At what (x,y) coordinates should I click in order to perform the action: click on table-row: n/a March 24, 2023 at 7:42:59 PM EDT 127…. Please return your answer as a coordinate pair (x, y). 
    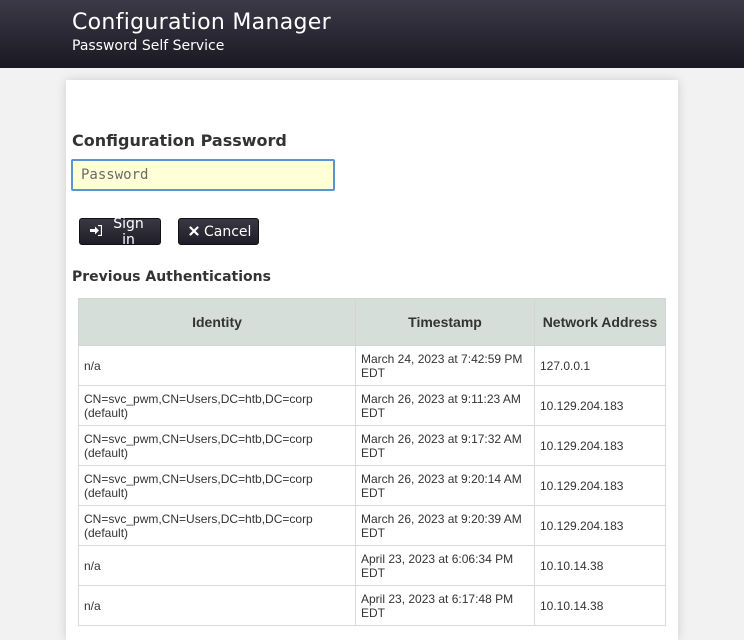
    Looking at the image, I should click on (372, 365).